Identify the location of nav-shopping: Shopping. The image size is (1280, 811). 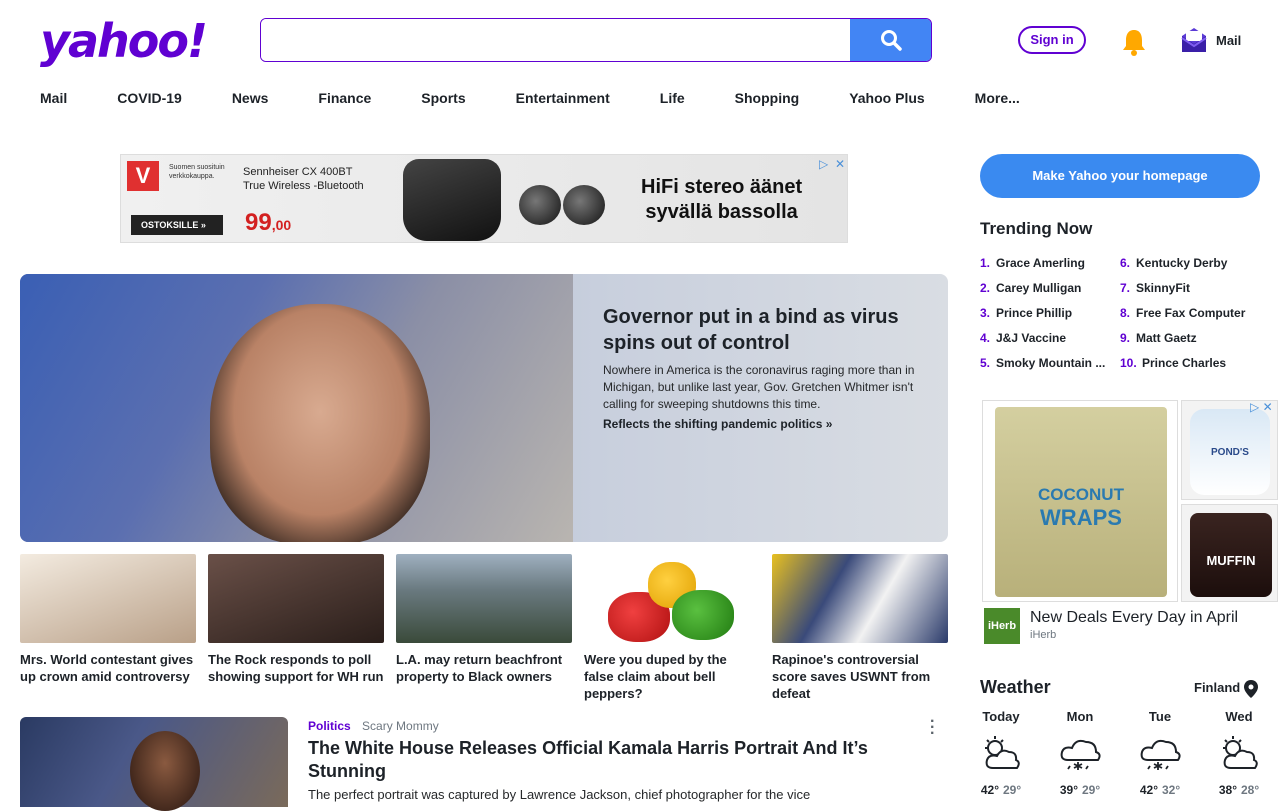
(767, 100).